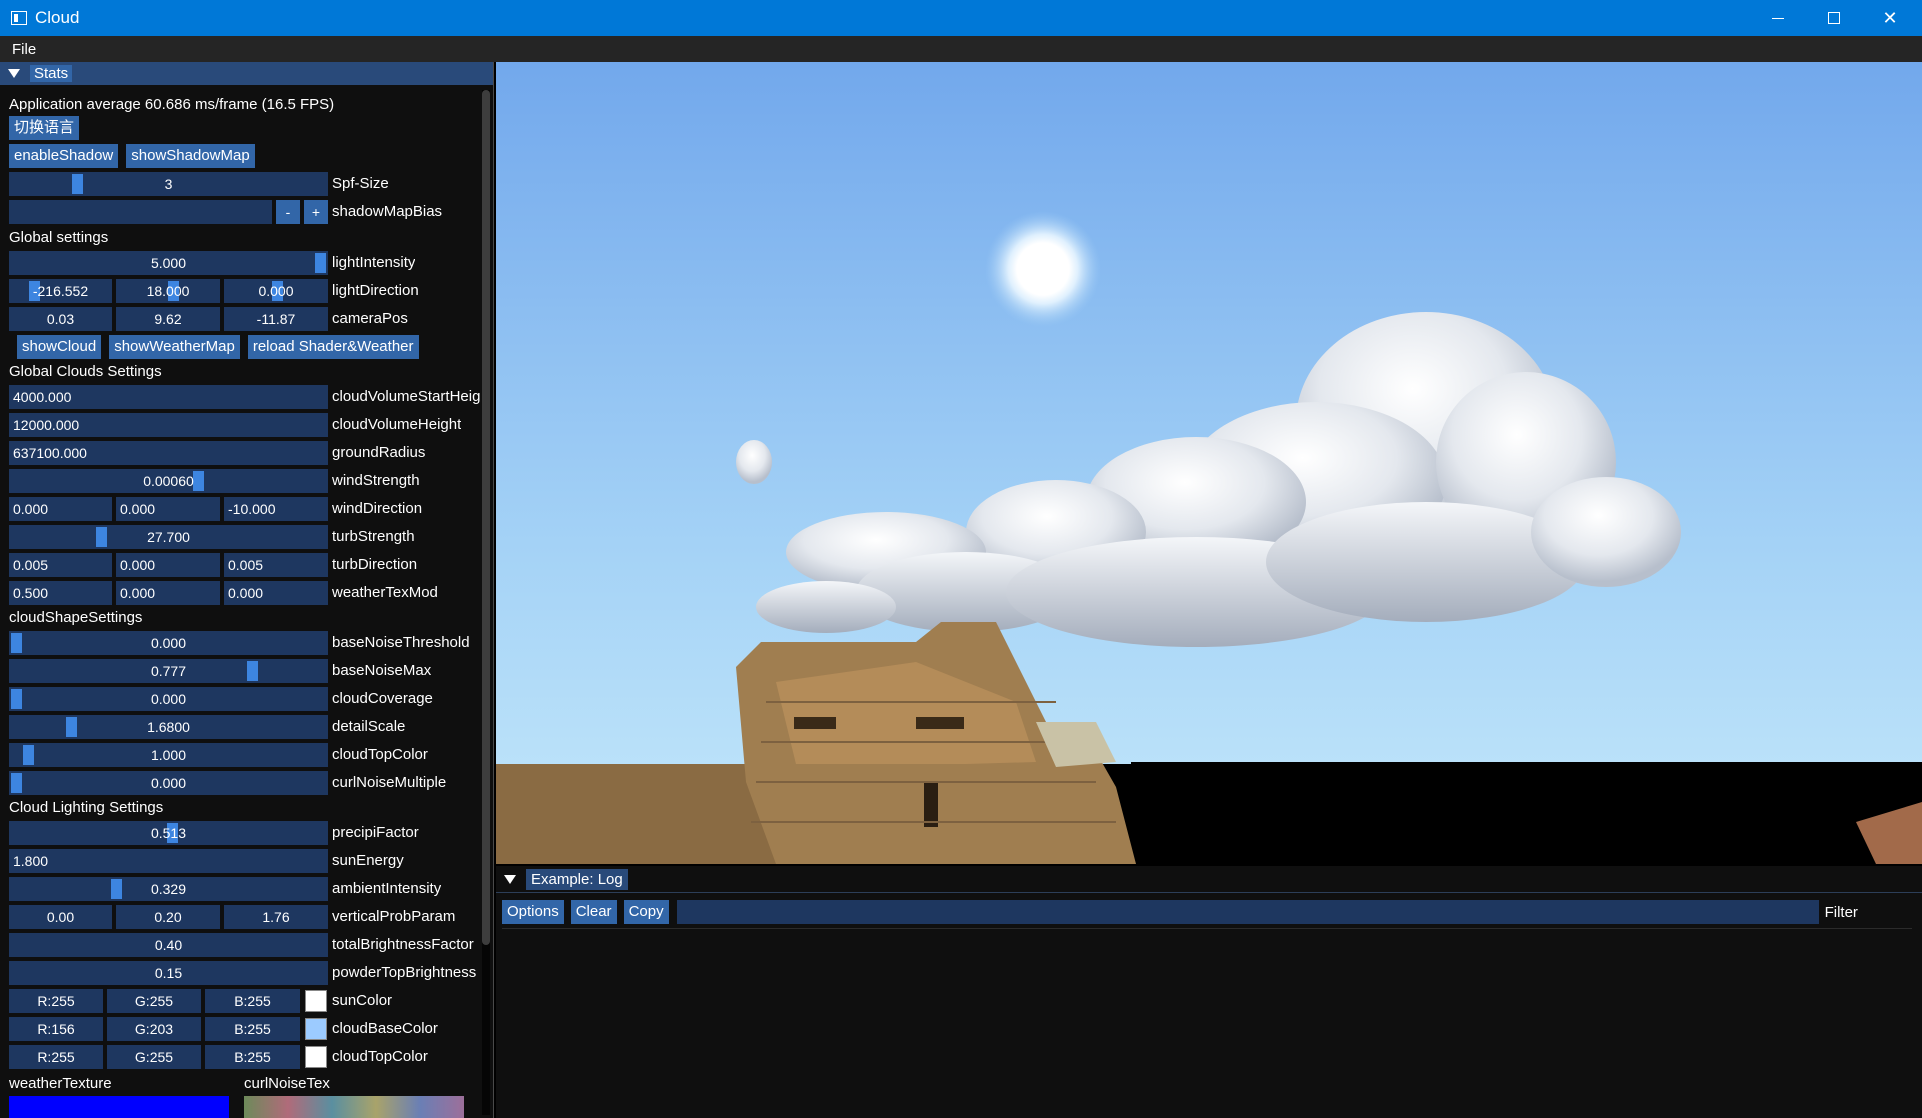 This screenshot has height=1118, width=1922. What do you see at coordinates (168, 453) in the screenshot?
I see `ground-radius-input: 637100.000` at bounding box center [168, 453].